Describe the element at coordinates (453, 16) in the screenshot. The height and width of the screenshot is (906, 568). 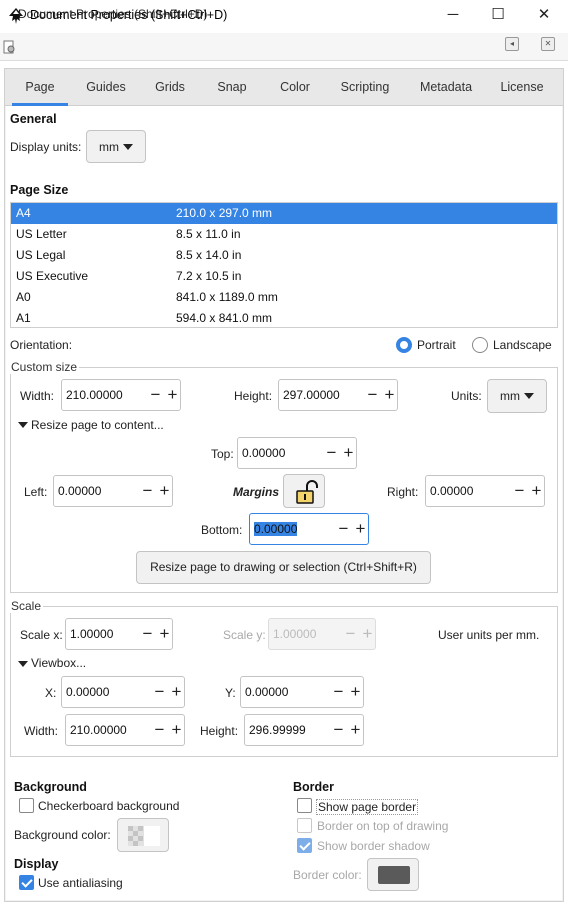
I see `minimize-button: ─` at that location.